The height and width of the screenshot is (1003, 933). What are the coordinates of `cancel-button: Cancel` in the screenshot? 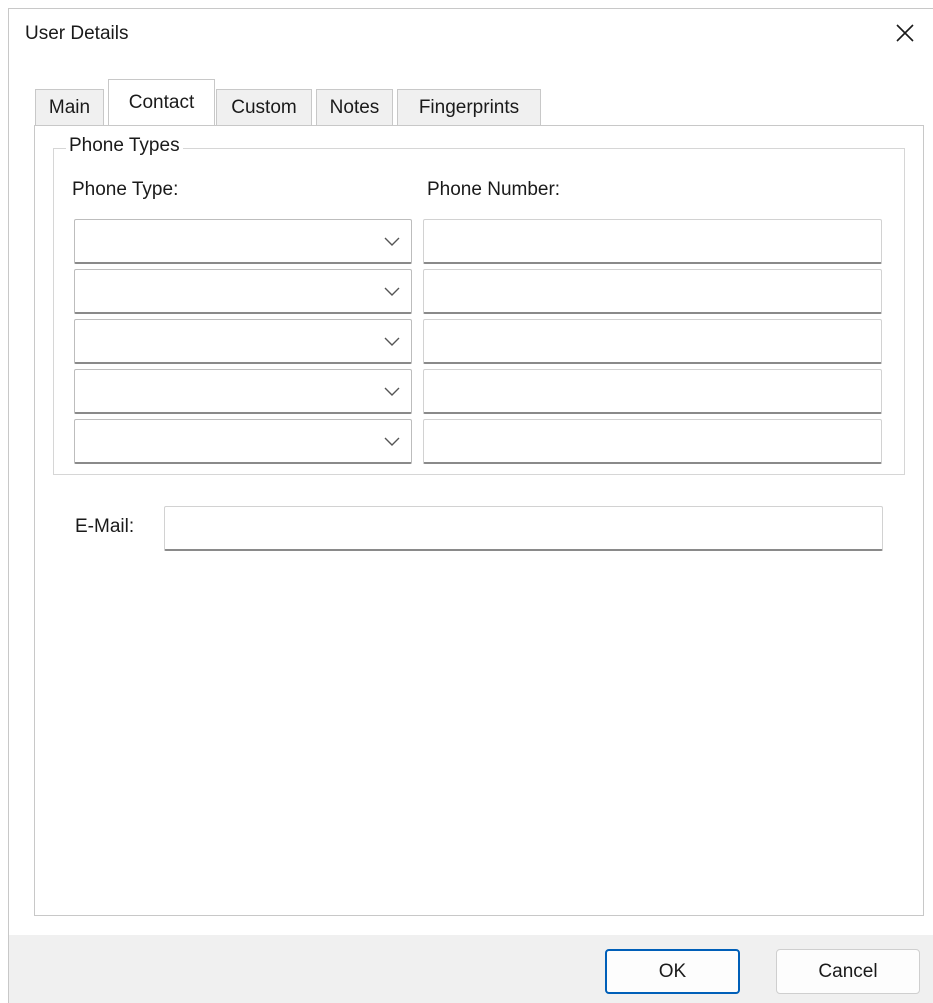 It's located at (848, 971).